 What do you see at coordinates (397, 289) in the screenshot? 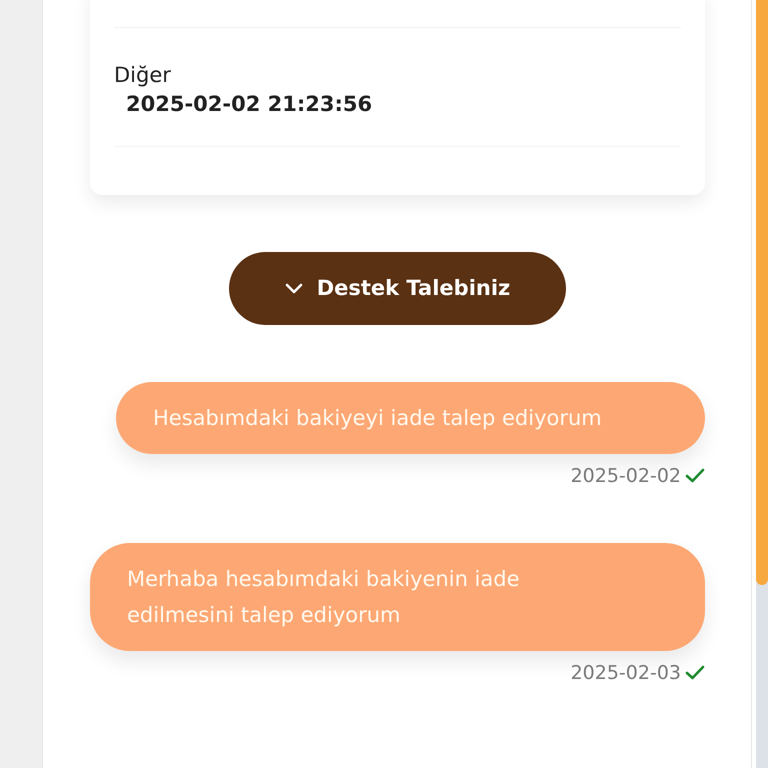
I see `support-request-toggle-button: Destek Talebiniz` at bounding box center [397, 289].